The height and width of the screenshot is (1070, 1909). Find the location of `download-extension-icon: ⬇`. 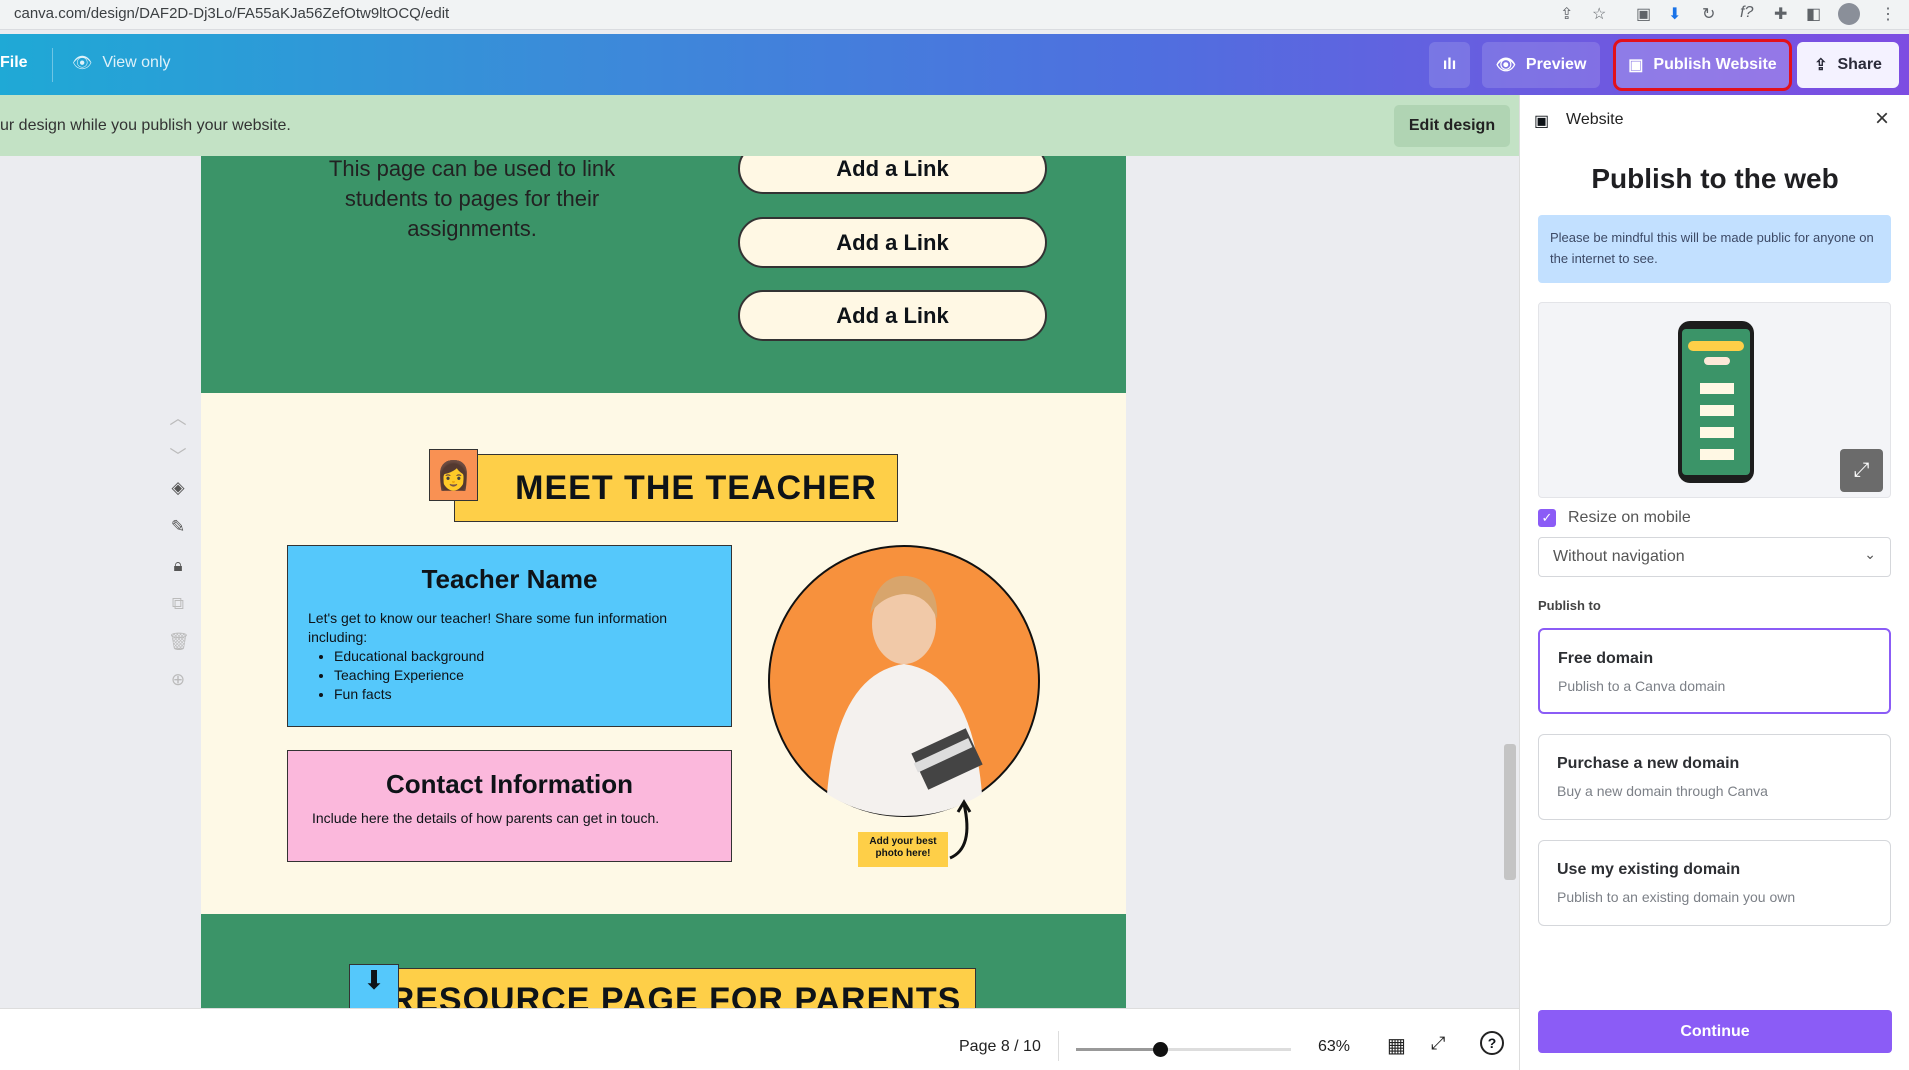

download-extension-icon: ⬇ is located at coordinates (1674, 14).